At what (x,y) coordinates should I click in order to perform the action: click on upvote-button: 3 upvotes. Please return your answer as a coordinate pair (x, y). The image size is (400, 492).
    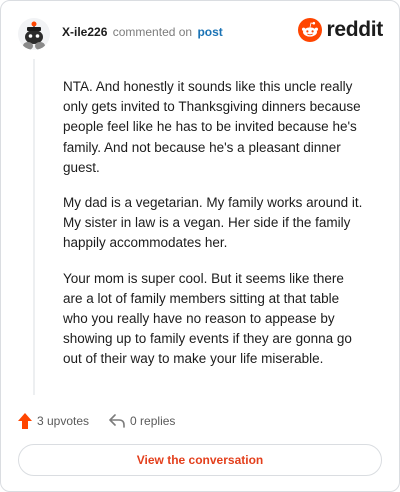
    Looking at the image, I should click on (53, 421).